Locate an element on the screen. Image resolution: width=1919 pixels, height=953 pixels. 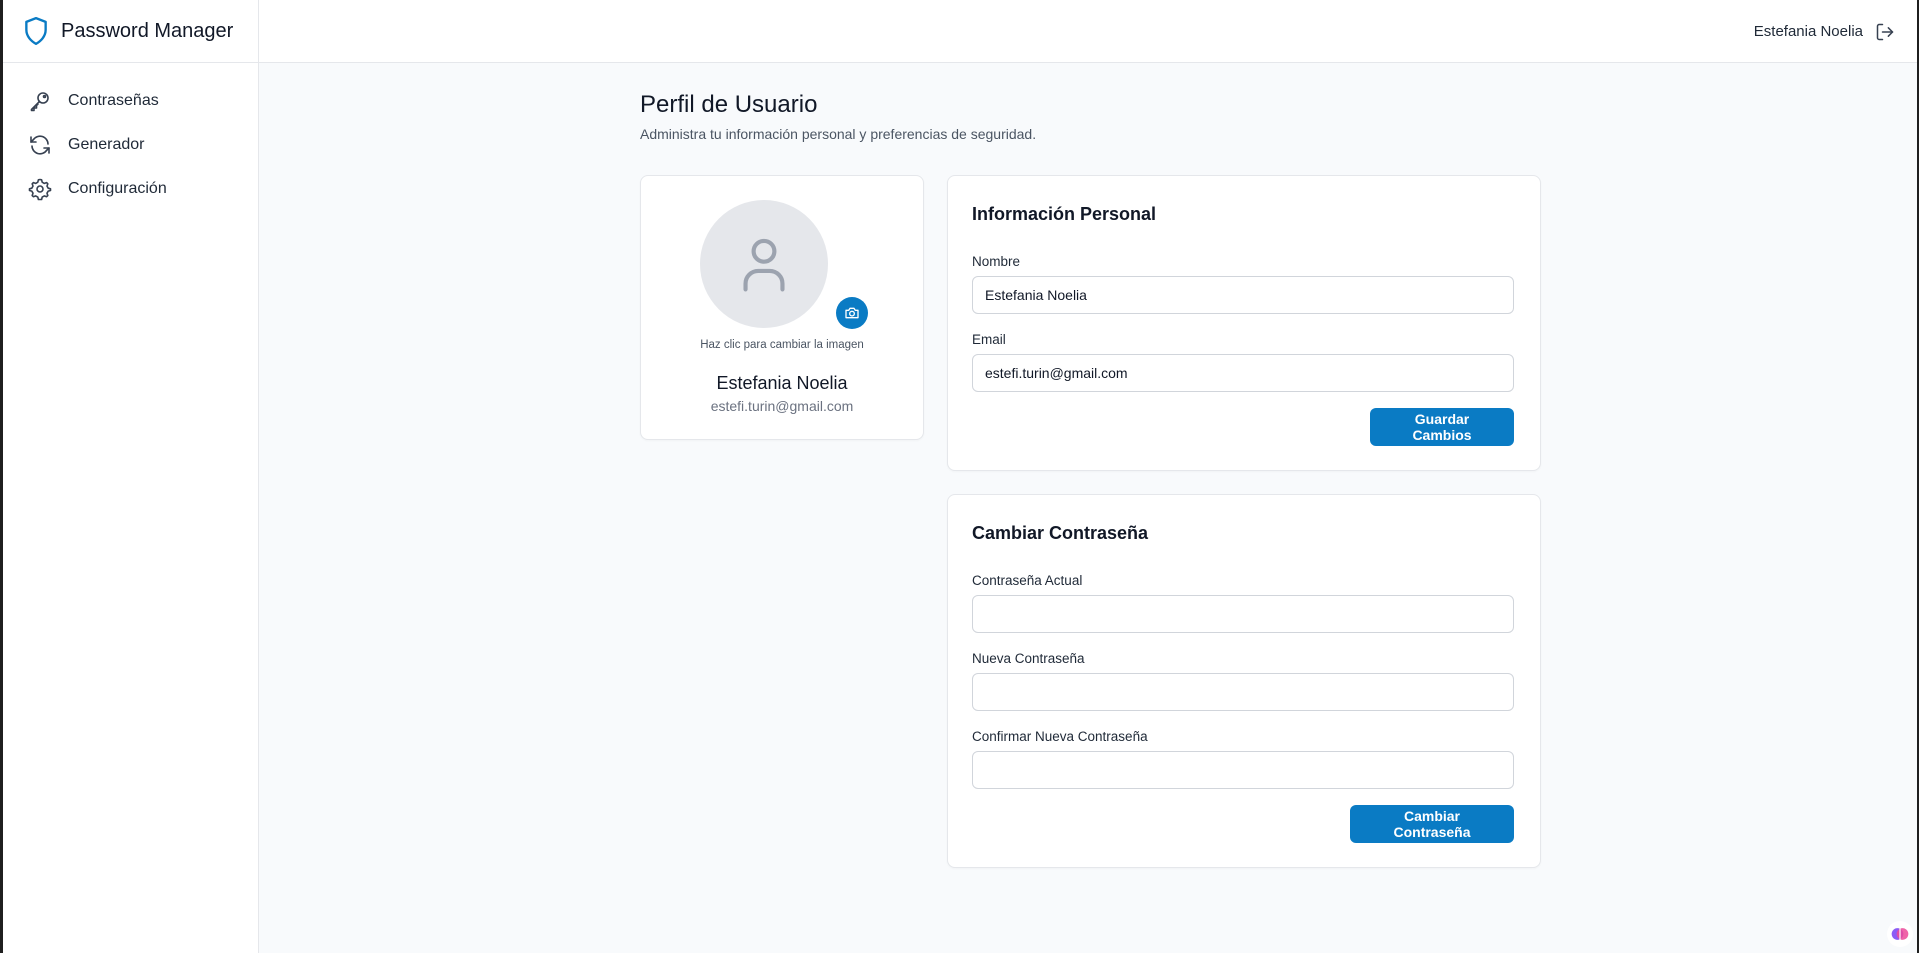
name-label: Nombre is located at coordinates (996, 261).